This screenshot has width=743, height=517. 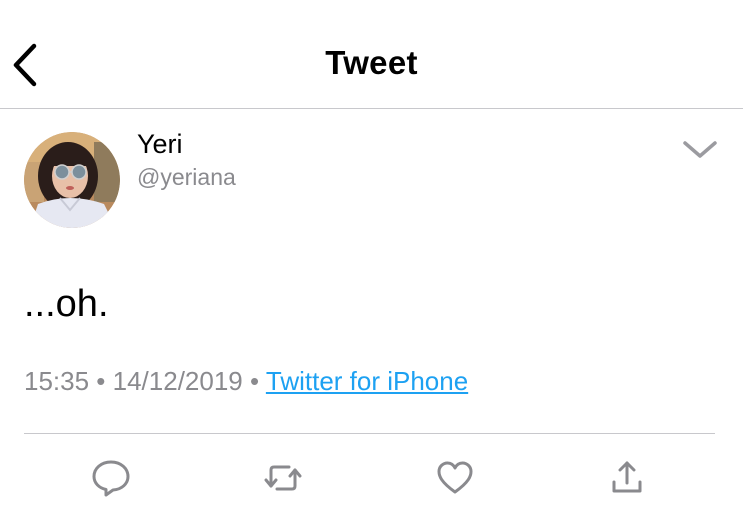 I want to click on page-title: Tweet, so click(x=371, y=62).